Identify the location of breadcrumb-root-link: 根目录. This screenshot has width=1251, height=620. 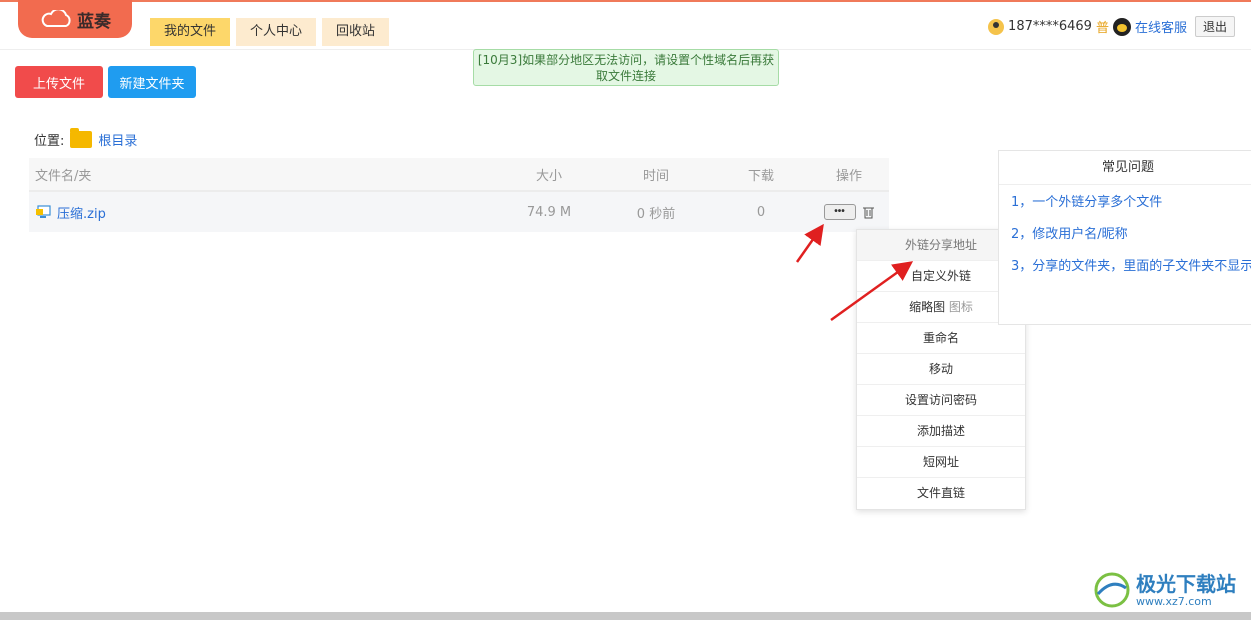
(117, 139).